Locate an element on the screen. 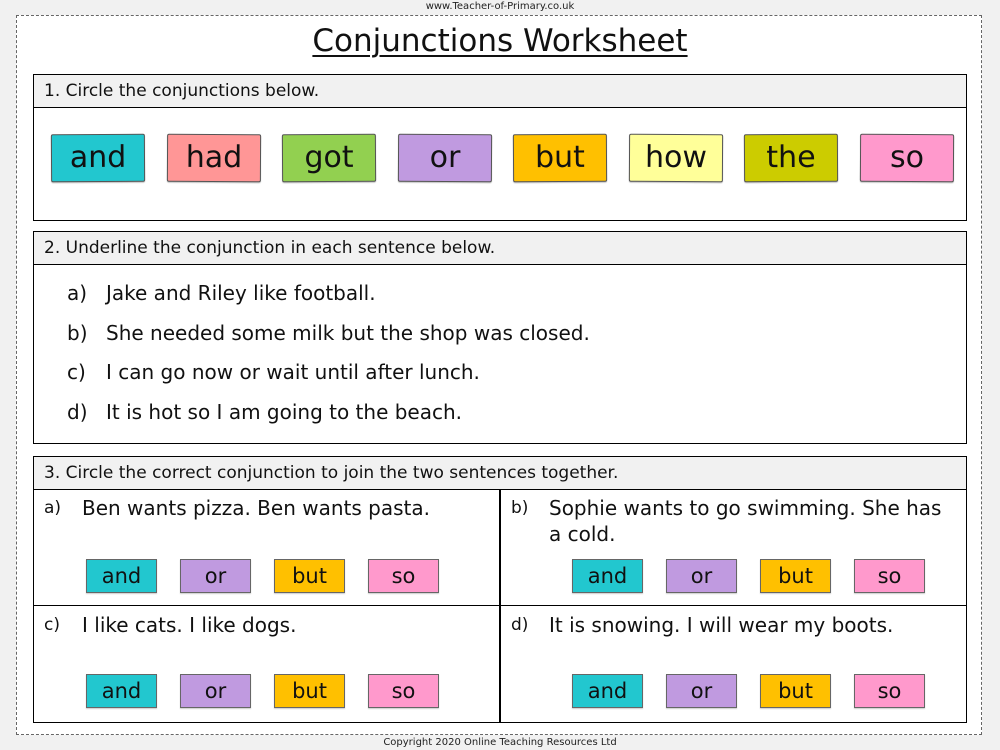 The image size is (1000, 750). sentence-label: a) is located at coordinates (77, 293).